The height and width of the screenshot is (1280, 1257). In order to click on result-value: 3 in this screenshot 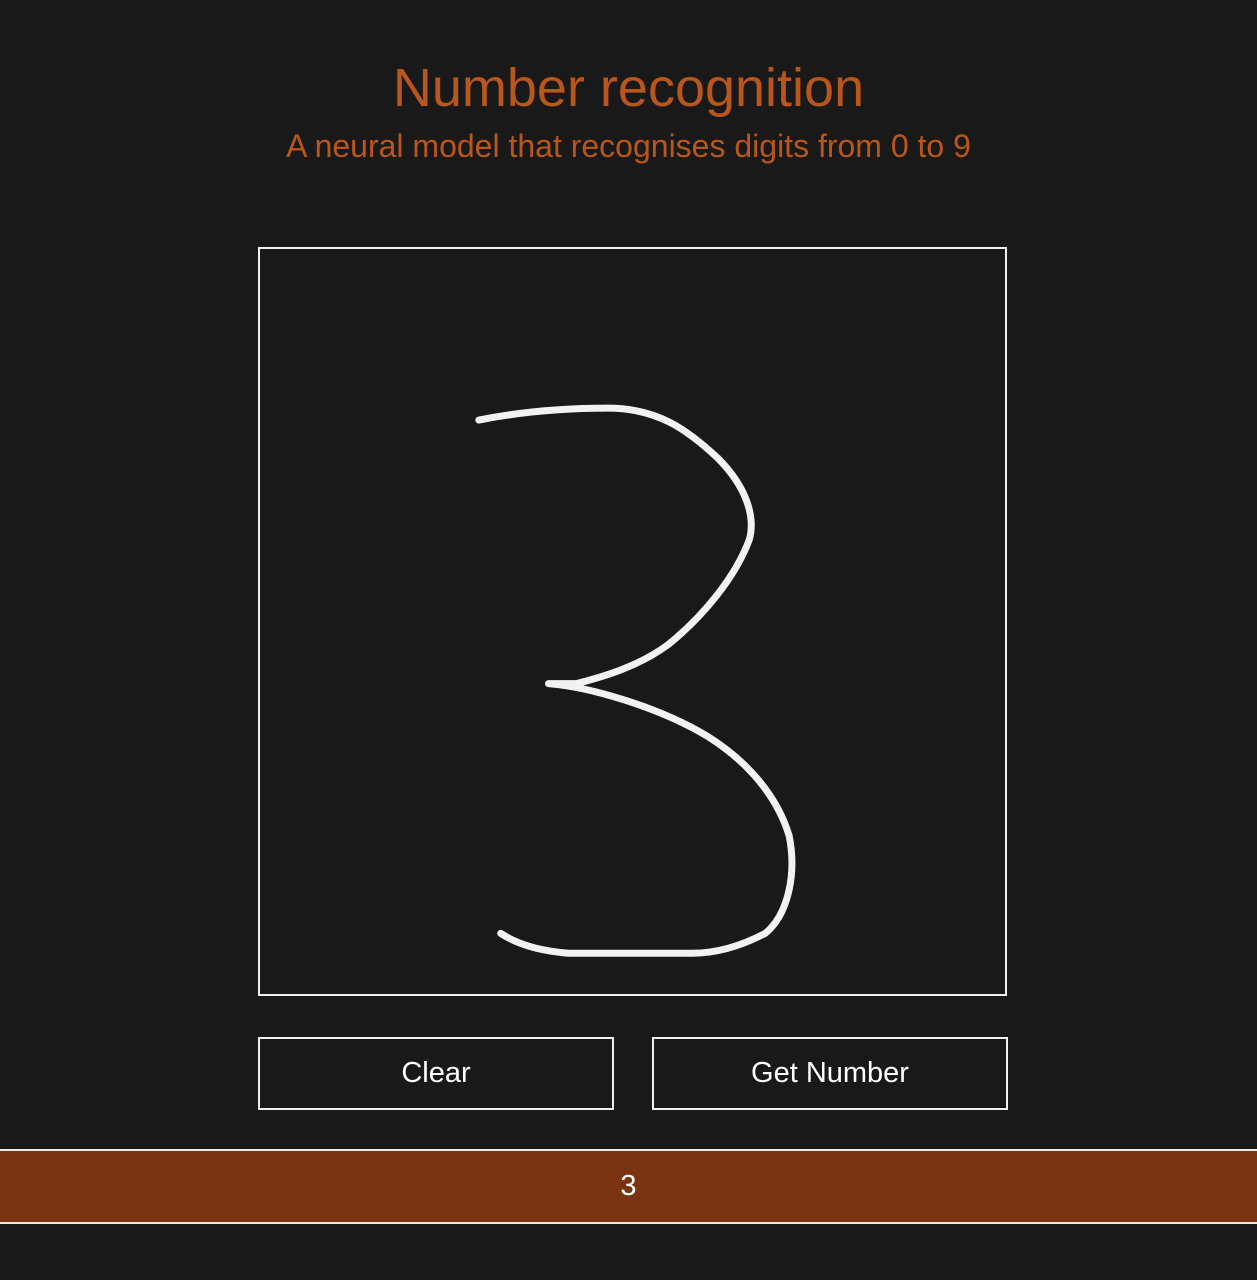, I will do `click(628, 1186)`.